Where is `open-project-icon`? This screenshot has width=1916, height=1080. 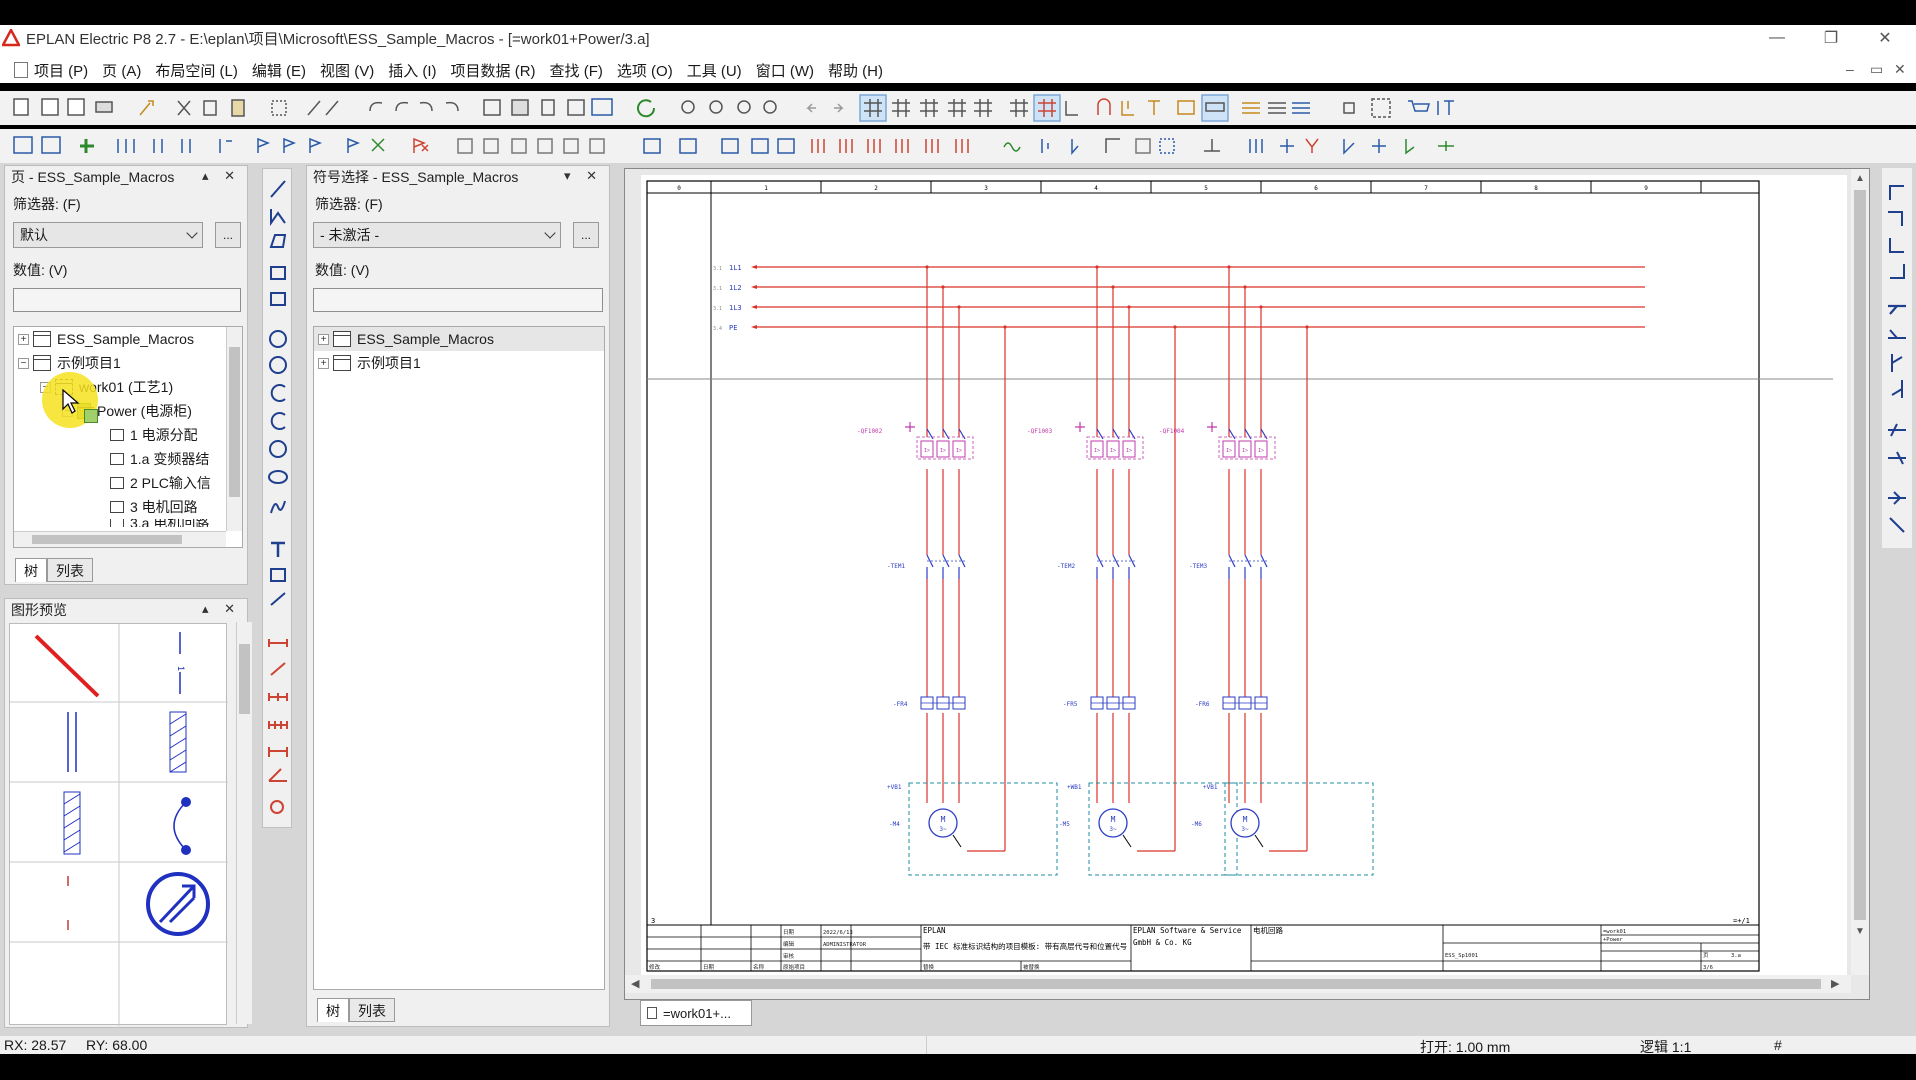 open-project-icon is located at coordinates (50, 107).